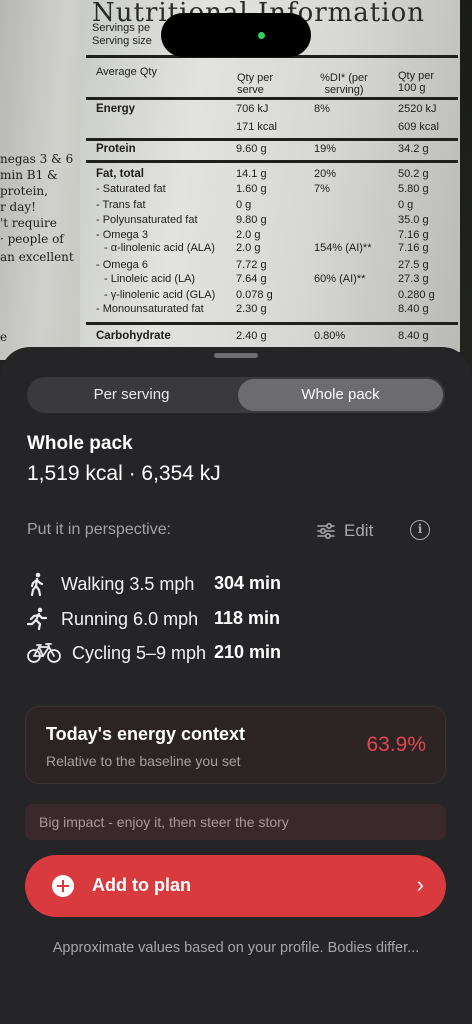 The height and width of the screenshot is (1024, 472). What do you see at coordinates (236, 35) in the screenshot?
I see `dynamic-island` at bounding box center [236, 35].